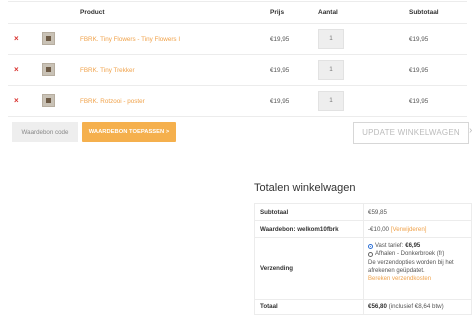 The height and width of the screenshot is (317, 475). Describe the element at coordinates (424, 12) in the screenshot. I see `header-subtotal: Subtotaal` at that location.